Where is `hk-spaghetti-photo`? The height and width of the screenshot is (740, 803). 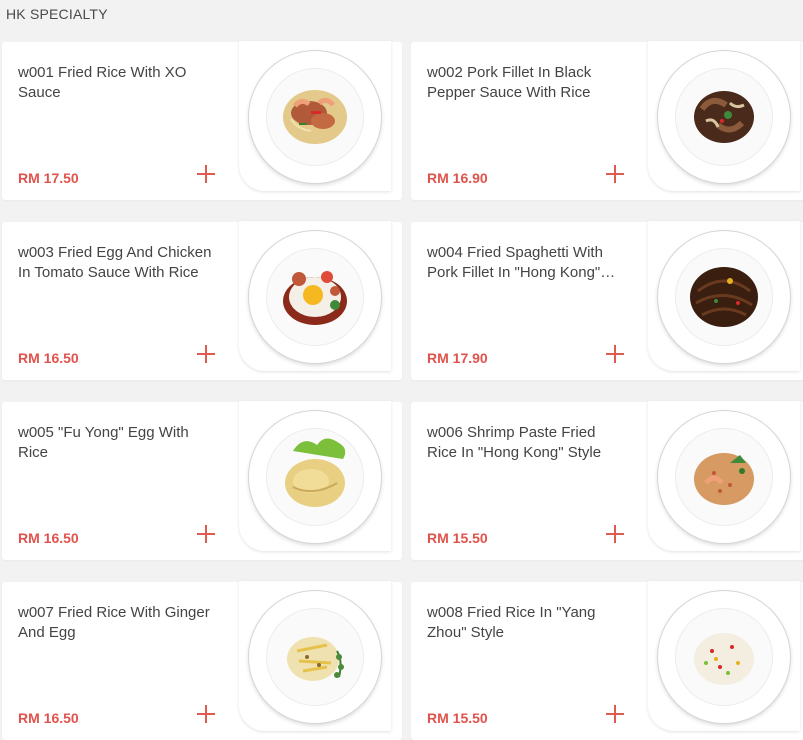
hk-spaghetti-photo is located at coordinates (724, 297).